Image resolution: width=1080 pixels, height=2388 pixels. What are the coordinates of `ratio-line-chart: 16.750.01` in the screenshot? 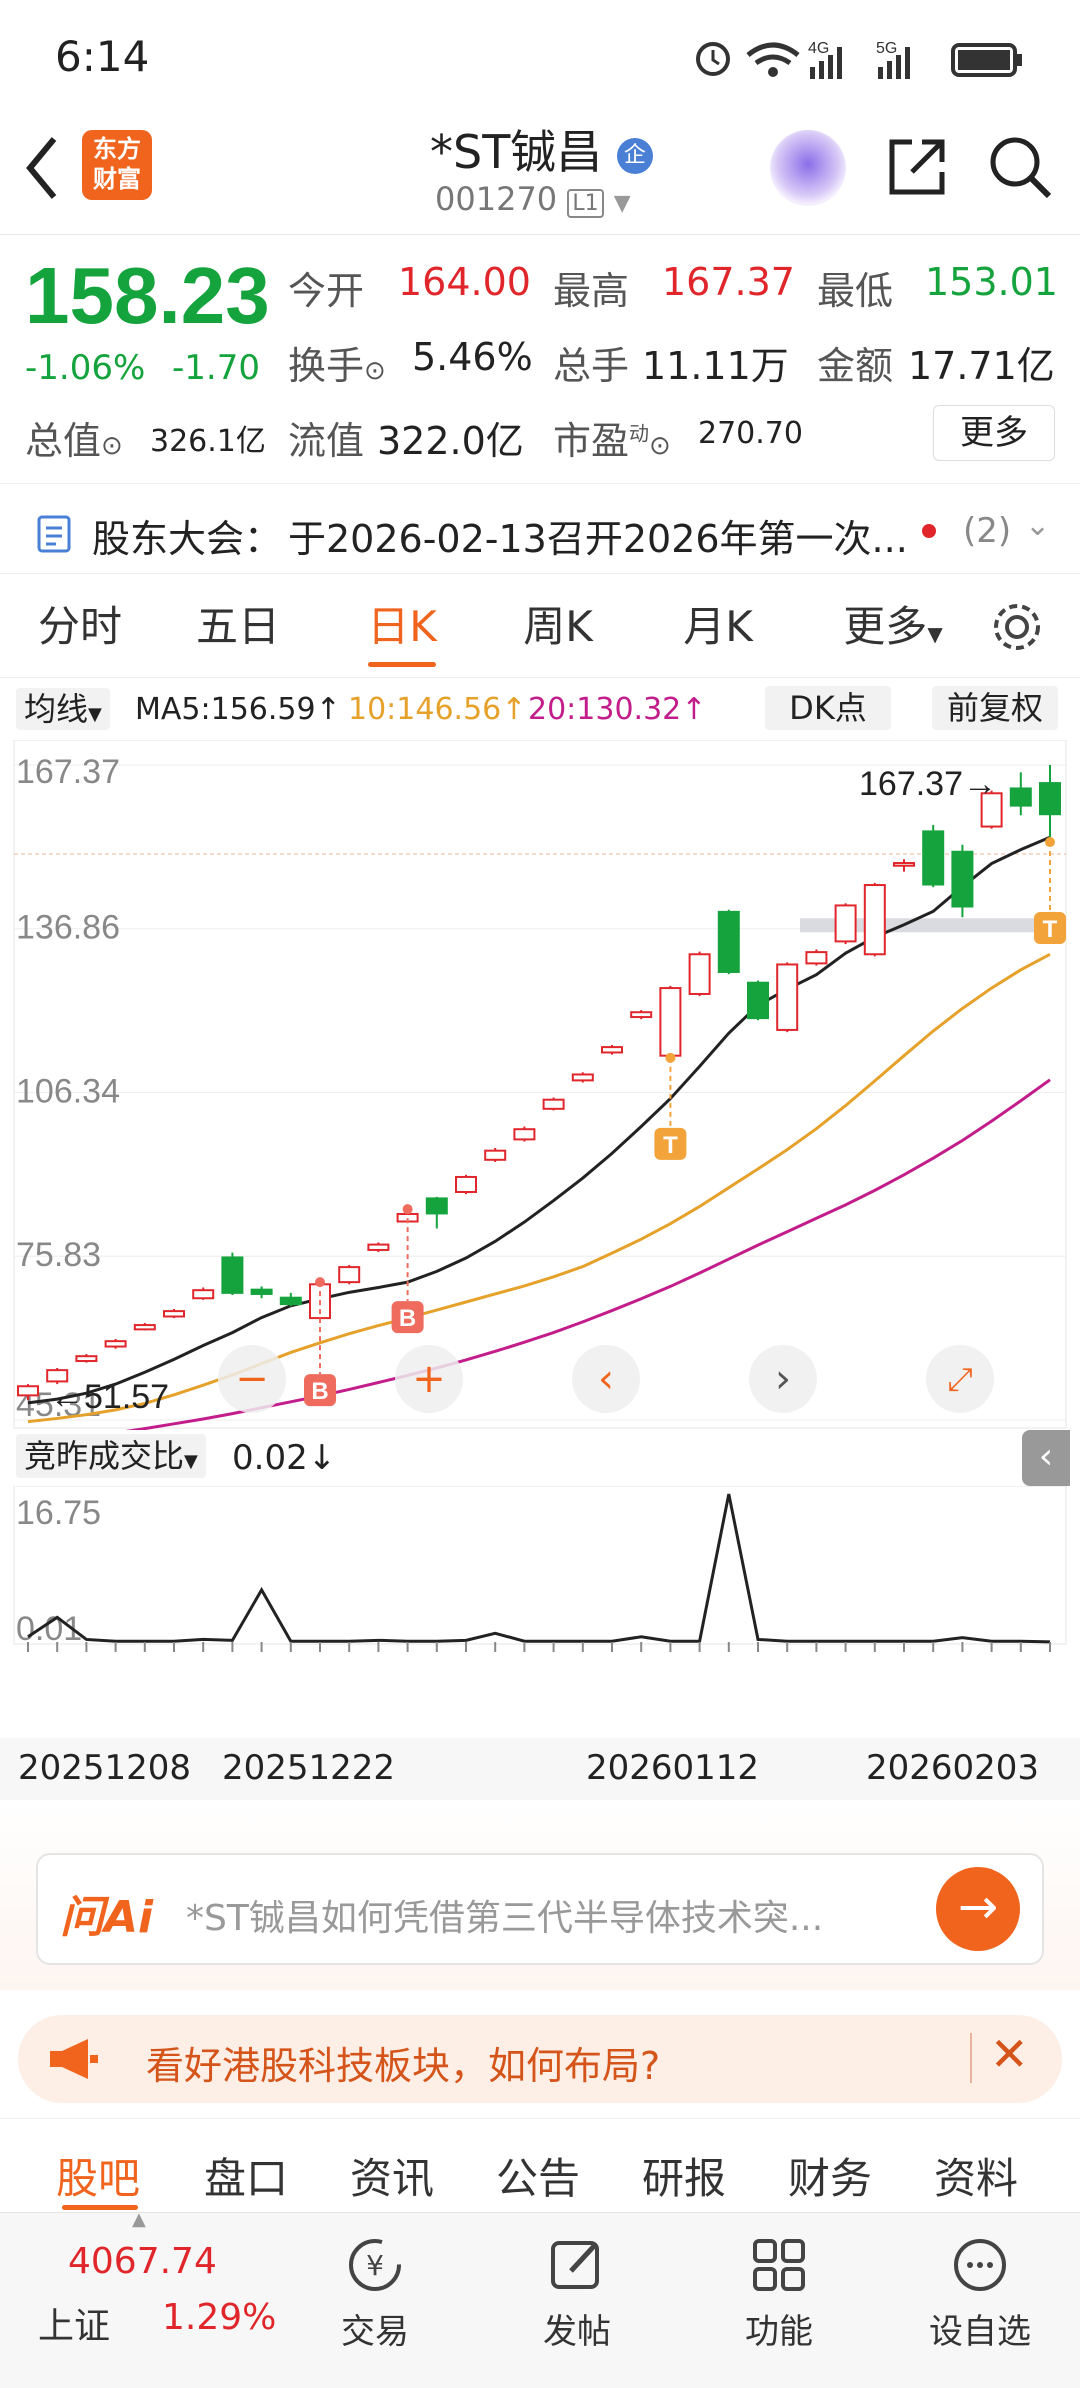 It's located at (540, 1576).